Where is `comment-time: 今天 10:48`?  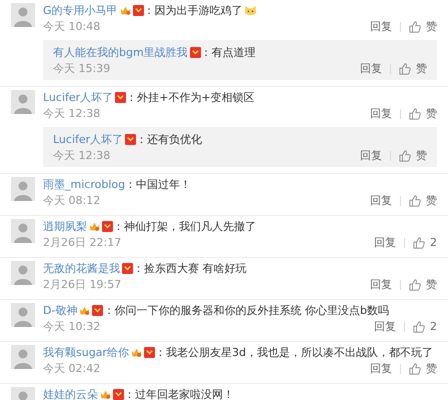
comment-time: 今天 10:48 is located at coordinates (71, 26).